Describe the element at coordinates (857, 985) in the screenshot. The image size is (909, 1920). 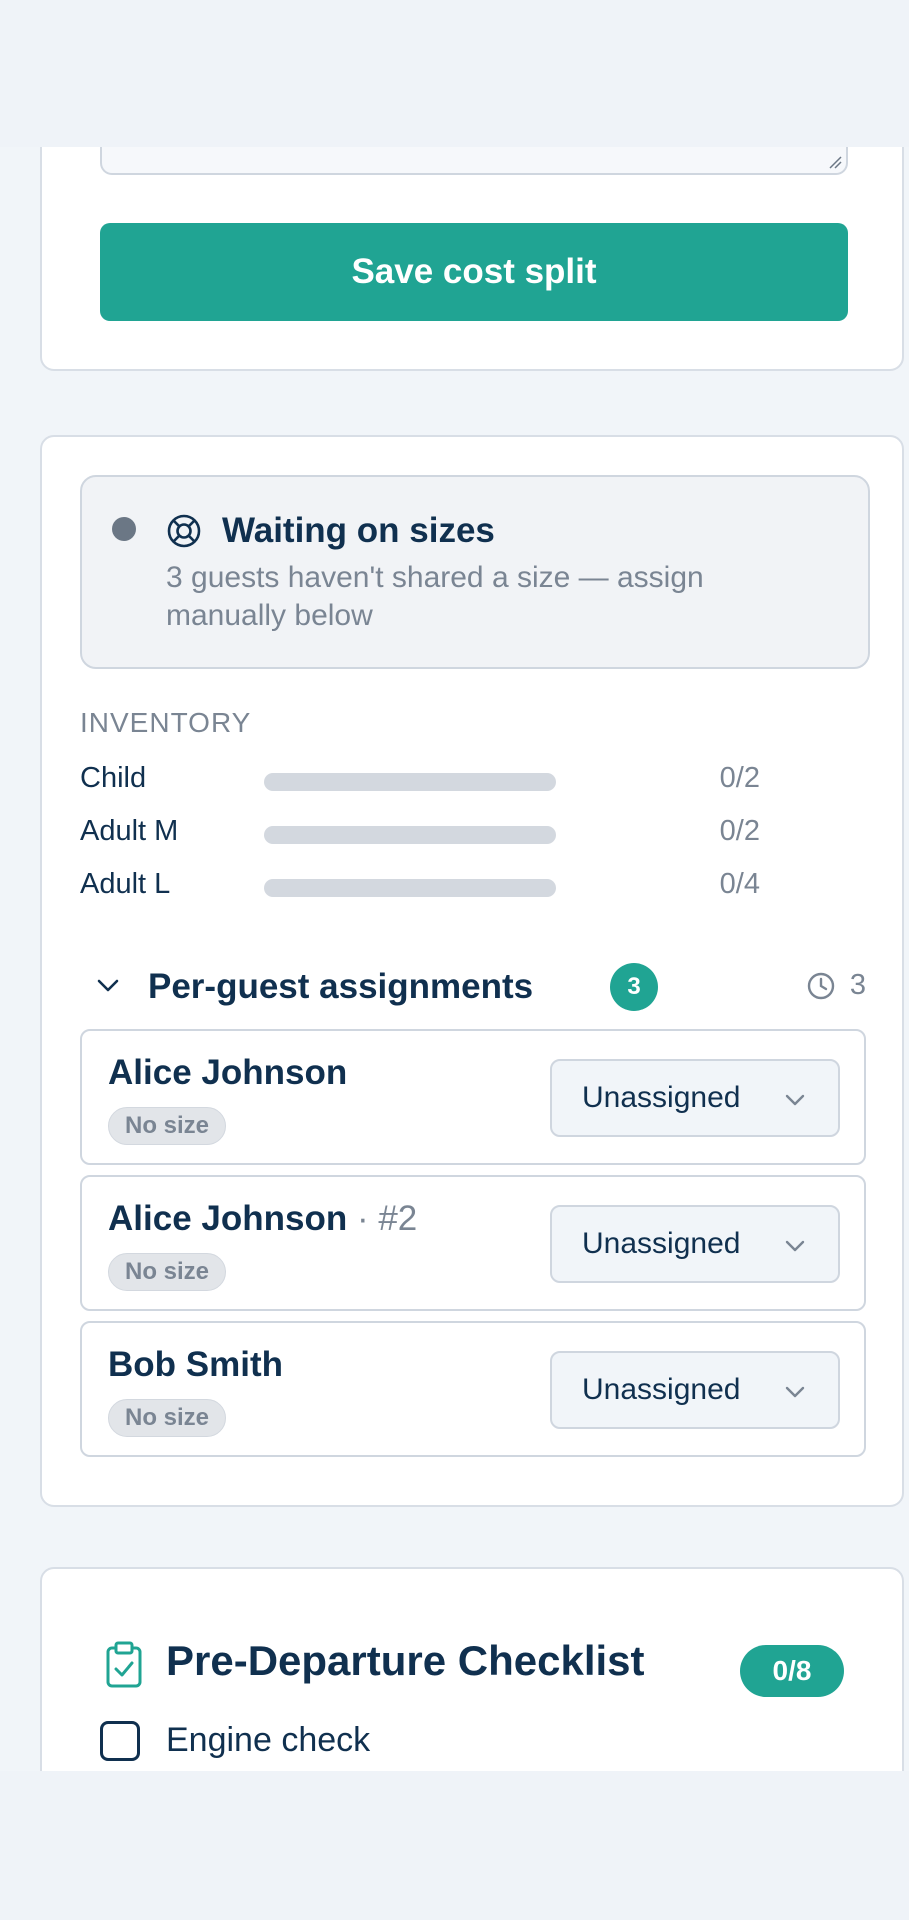
I see `pending-count: 3` at that location.